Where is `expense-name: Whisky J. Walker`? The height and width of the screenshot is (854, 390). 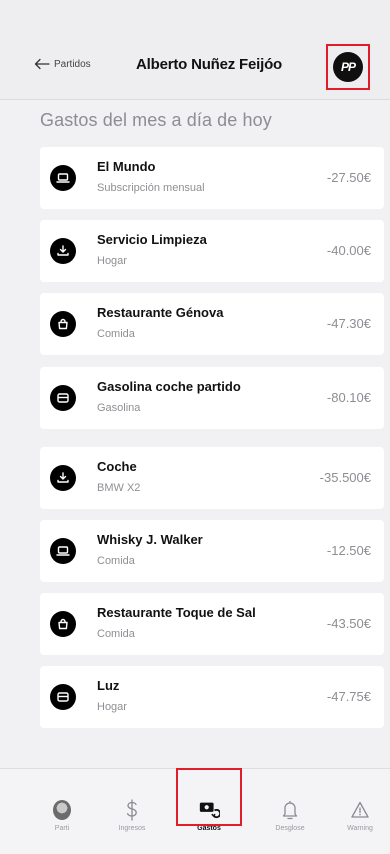 expense-name: Whisky J. Walker is located at coordinates (150, 539).